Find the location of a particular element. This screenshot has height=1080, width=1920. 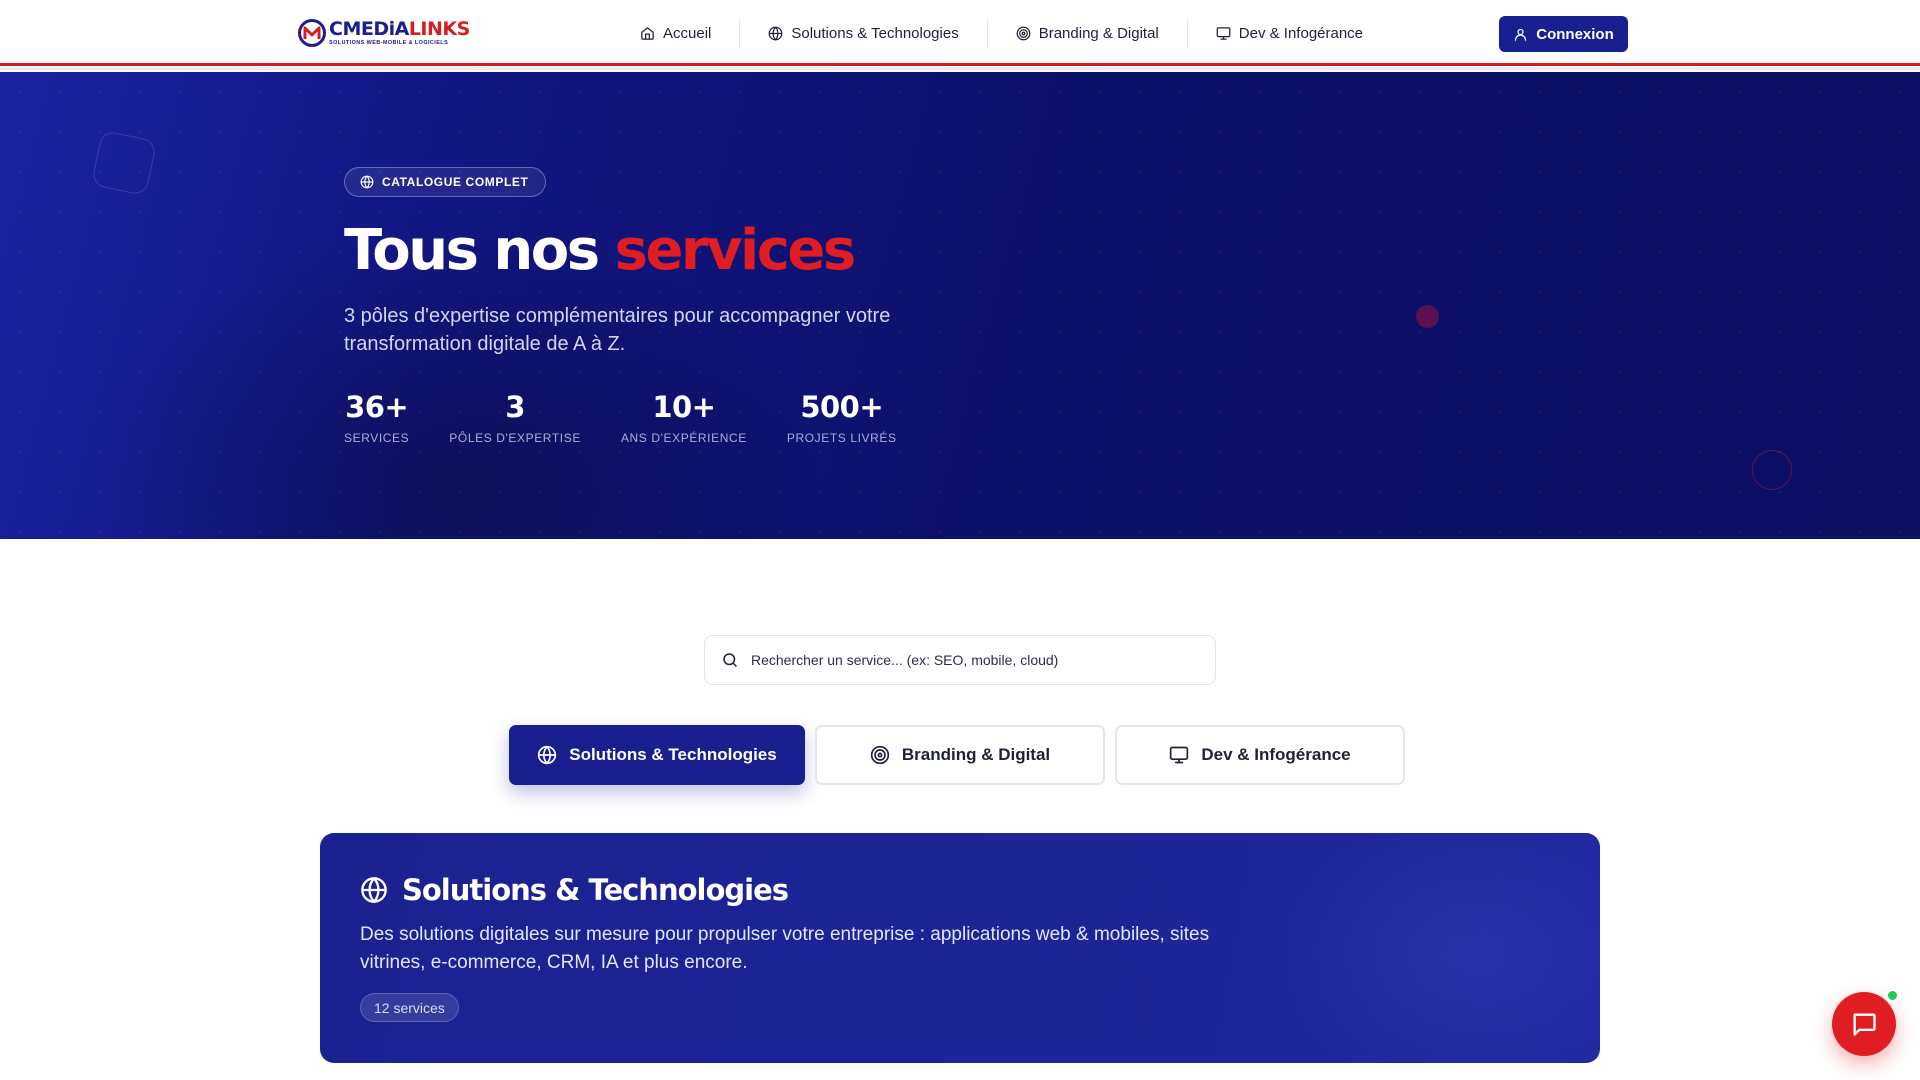

stat-item: 500+ PROJETS LIVRÉS is located at coordinates (842, 417).